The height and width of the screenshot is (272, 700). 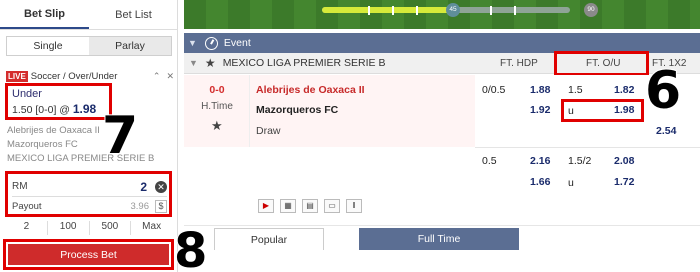 What do you see at coordinates (624, 90) in the screenshot?
I see `ou-over-odd-1: 1.82` at bounding box center [624, 90].